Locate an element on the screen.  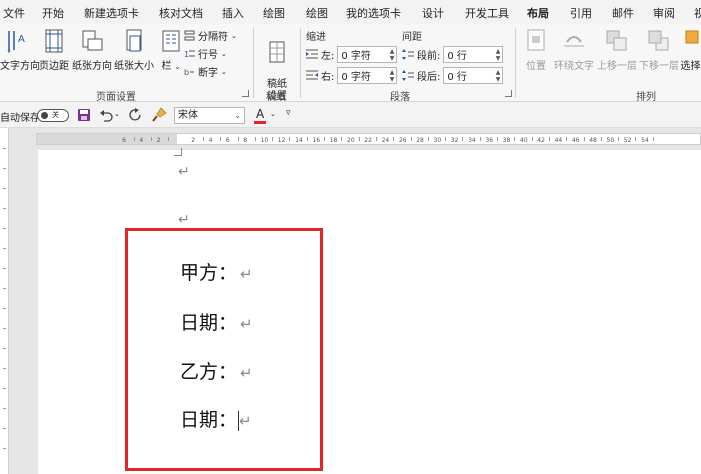
margin-corner-mark is located at coordinates (178, 152).